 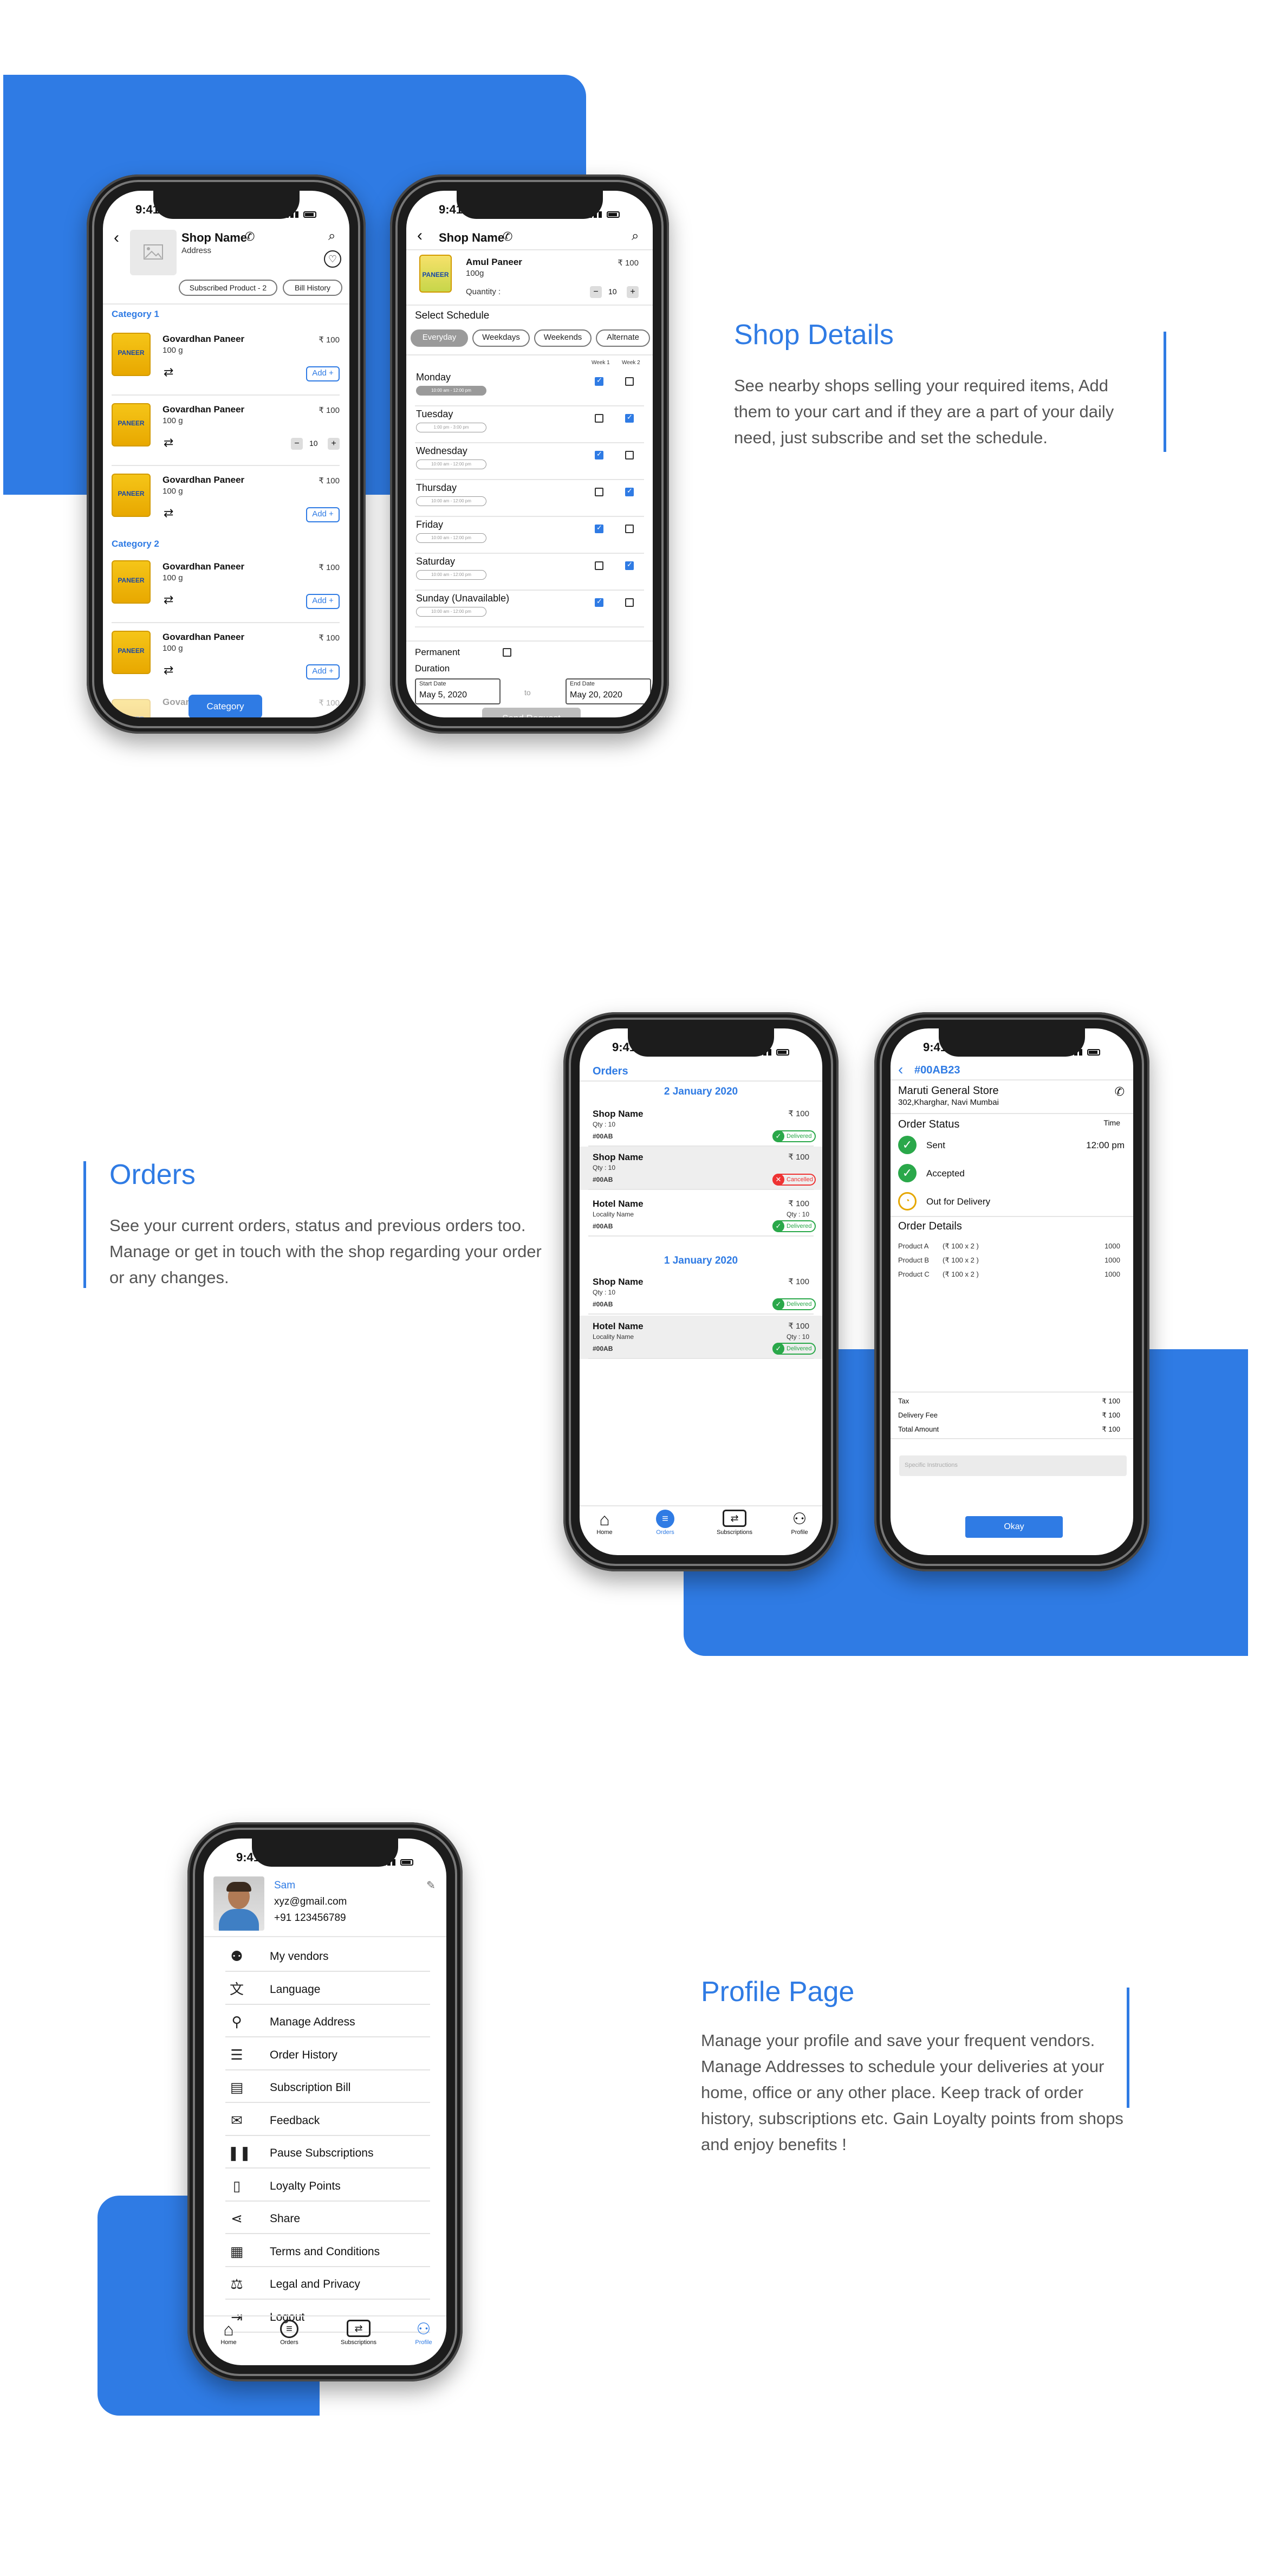 I want to click on profile-menu-item: ▤ Subscription Bill, so click(x=327, y=2086).